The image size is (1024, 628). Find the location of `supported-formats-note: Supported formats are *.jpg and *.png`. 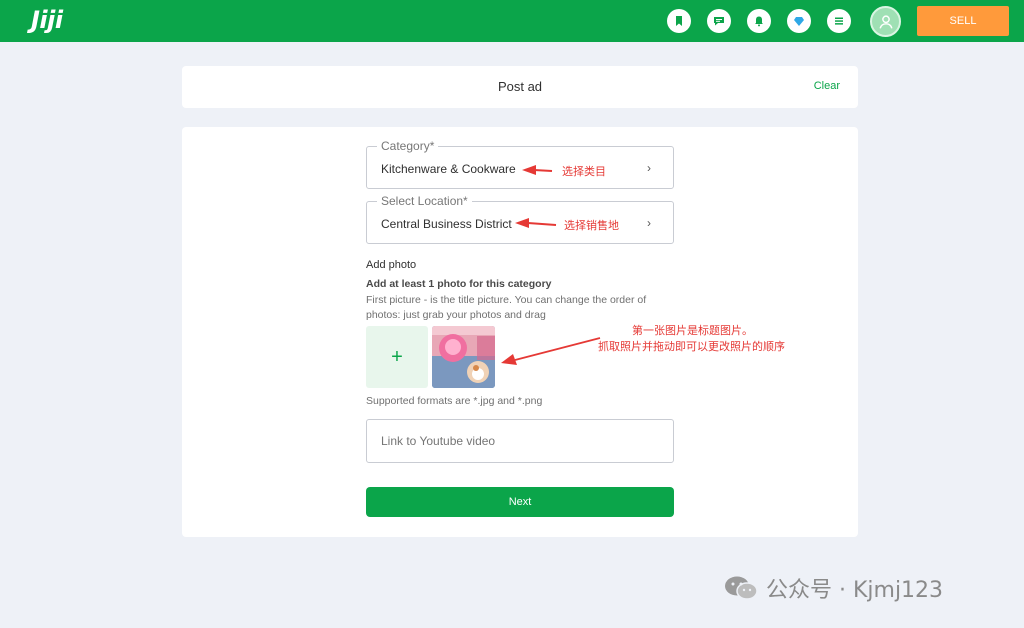

supported-formats-note: Supported formats are *.jpg and *.png is located at coordinates (454, 401).